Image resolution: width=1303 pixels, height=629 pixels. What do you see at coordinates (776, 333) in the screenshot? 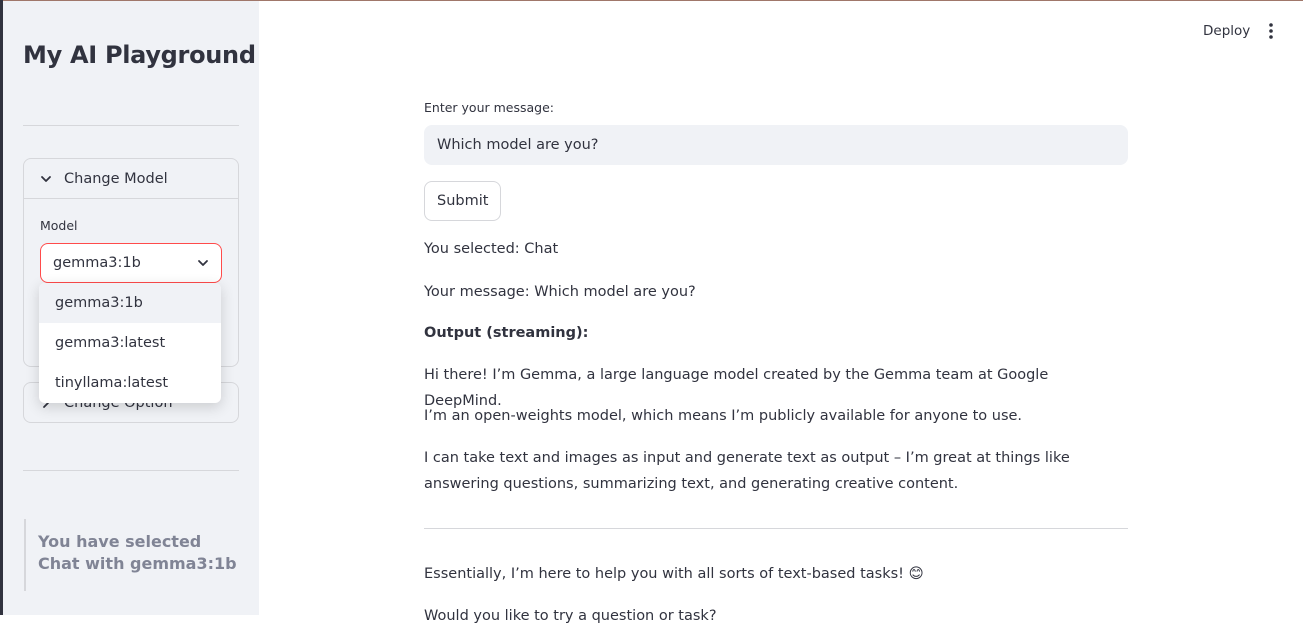
I see `output-heading: Output (streaming):` at bounding box center [776, 333].